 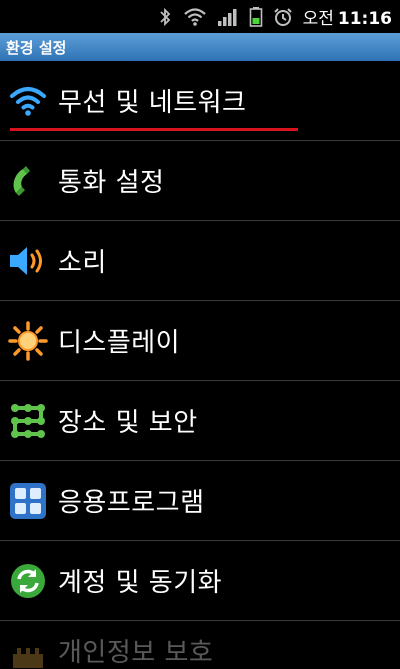 I want to click on settings-item-wireless-network: 무선 및 네트워크, so click(x=200, y=101).